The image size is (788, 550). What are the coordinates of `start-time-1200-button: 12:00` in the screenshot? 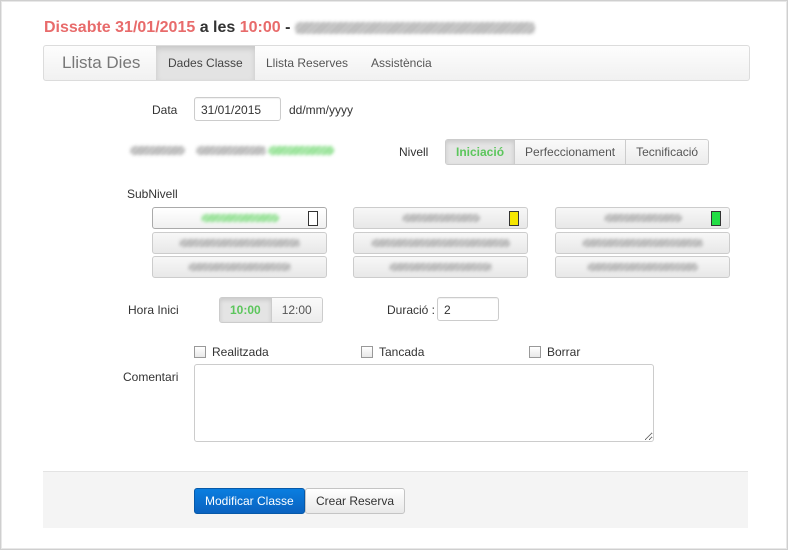 It's located at (296, 310).